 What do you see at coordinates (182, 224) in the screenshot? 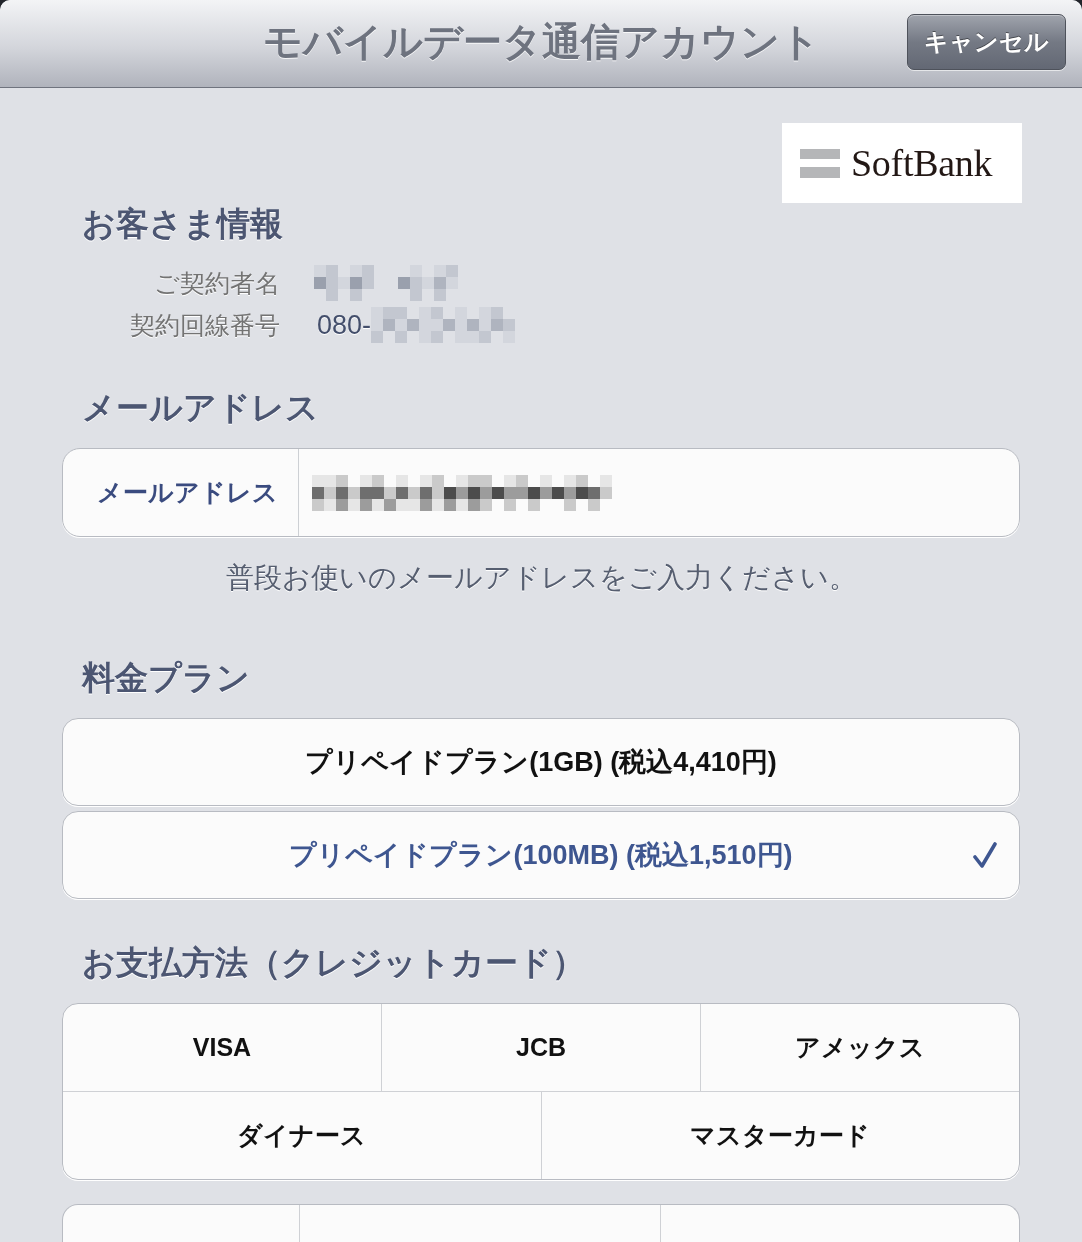
I see `section-heading: お客さま情報` at bounding box center [182, 224].